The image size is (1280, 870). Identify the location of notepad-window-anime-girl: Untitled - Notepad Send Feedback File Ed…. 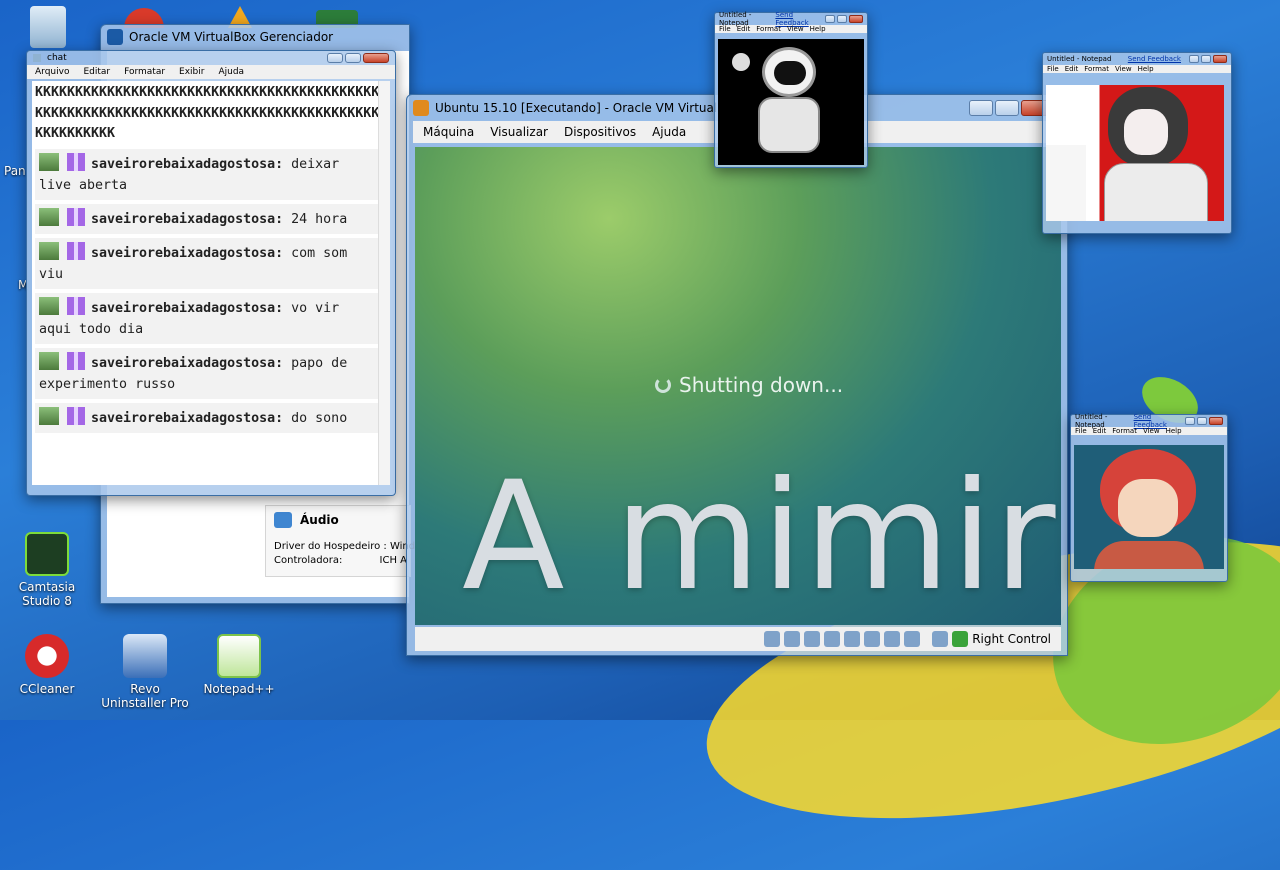
(1137, 143).